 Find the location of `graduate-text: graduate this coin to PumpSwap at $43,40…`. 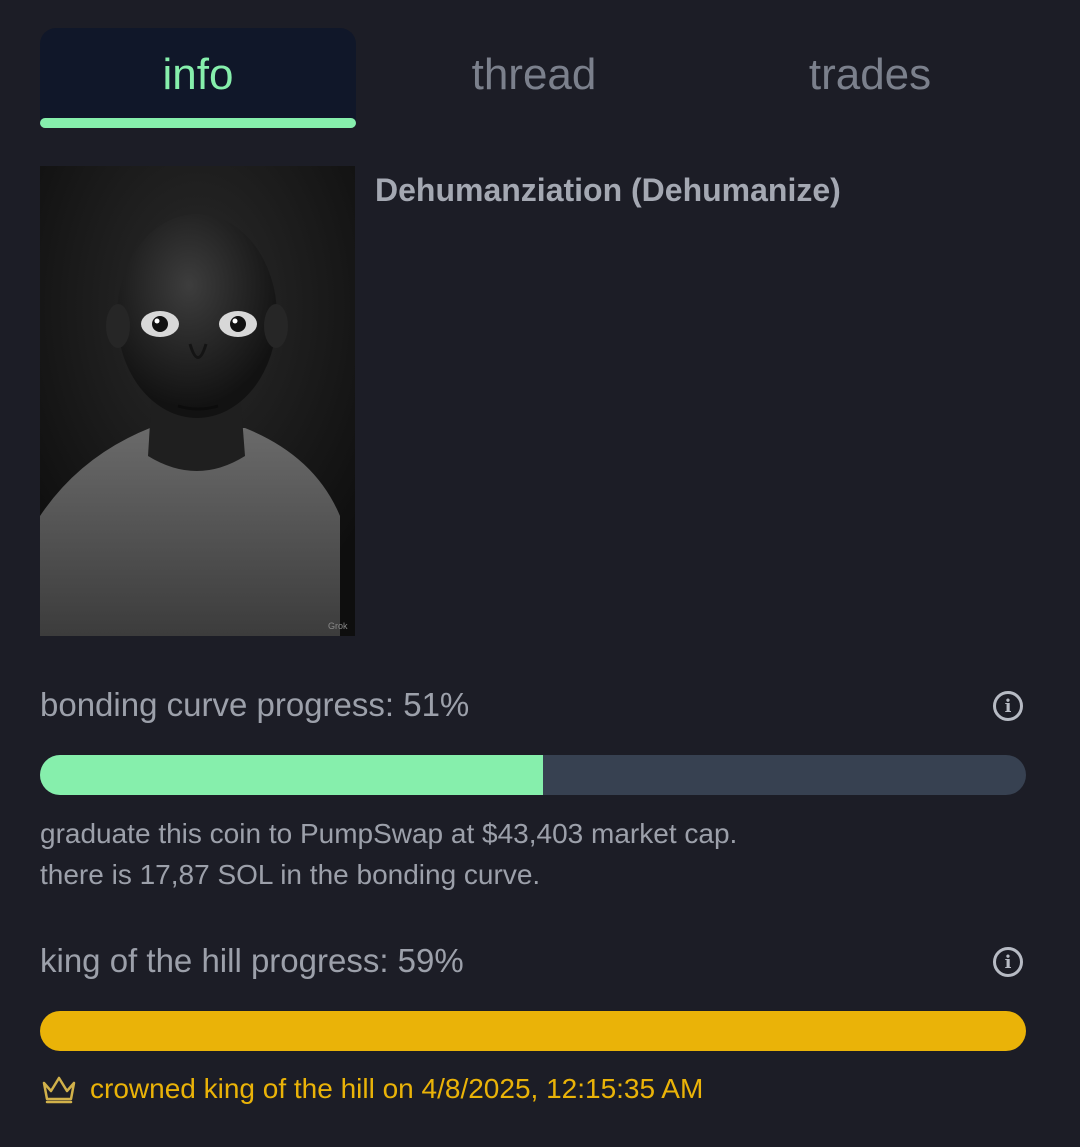

graduate-text: graduate this coin to PumpSwap at $43,40… is located at coordinates (389, 833).